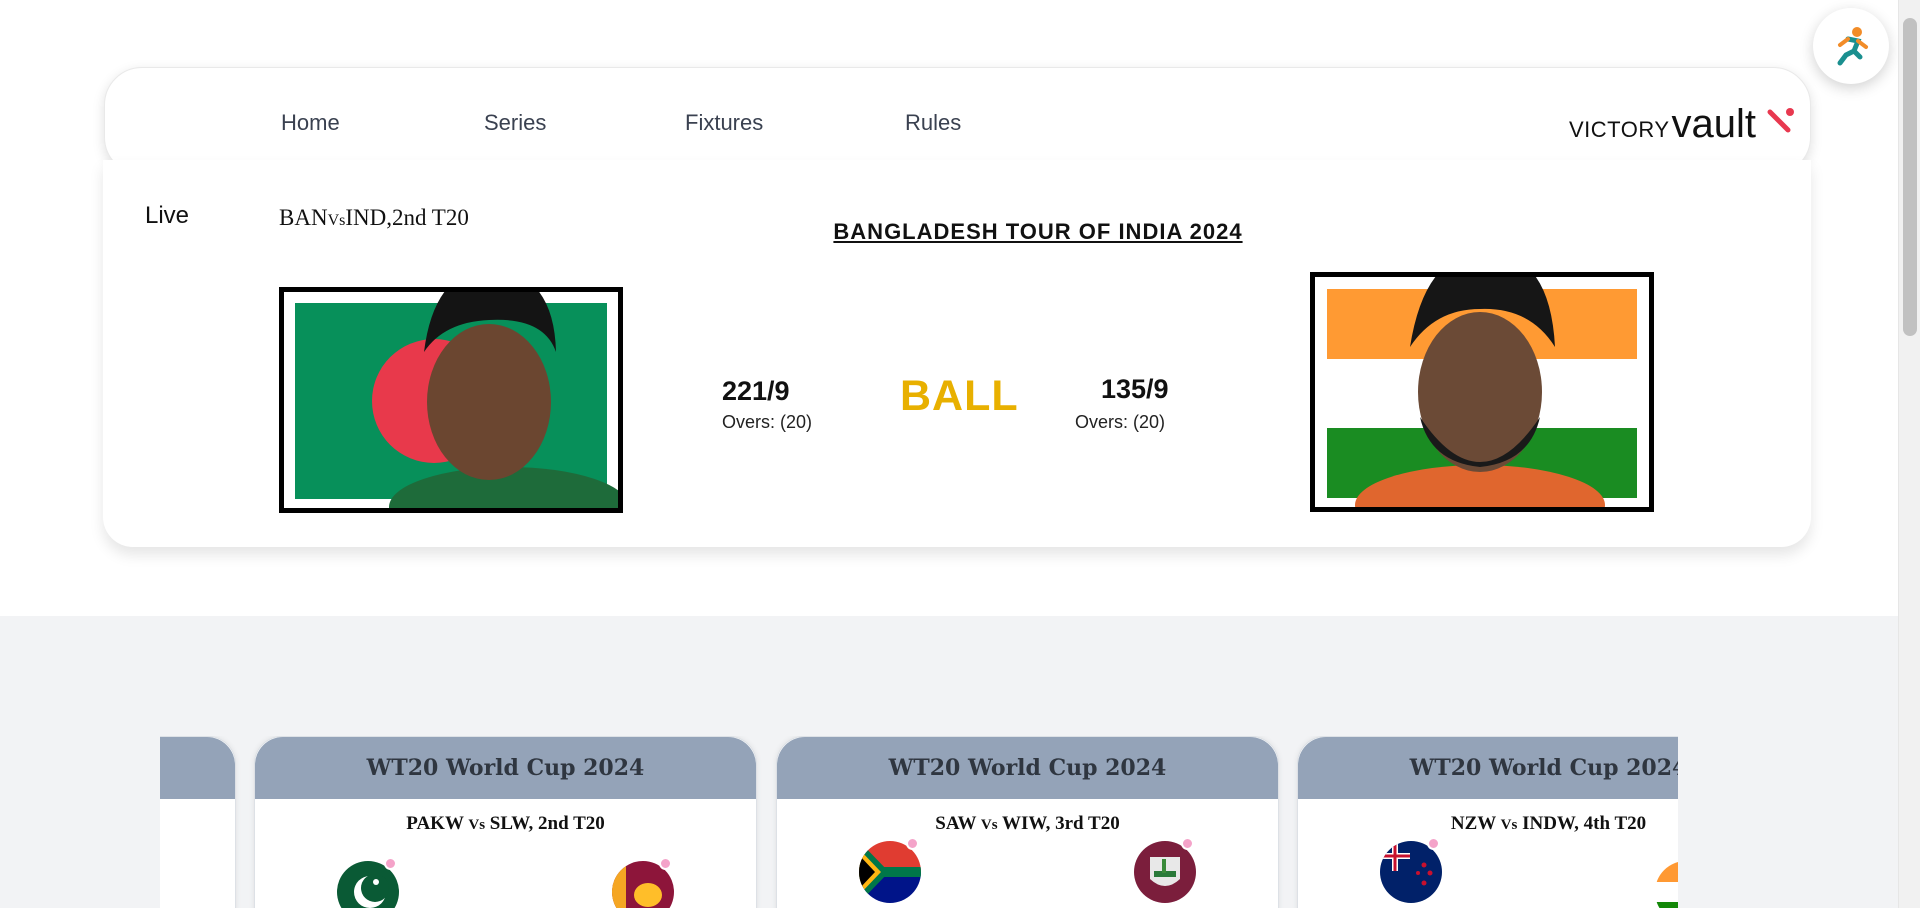  Describe the element at coordinates (912, 843) in the screenshot. I see `south-africa-badge-icon` at that location.